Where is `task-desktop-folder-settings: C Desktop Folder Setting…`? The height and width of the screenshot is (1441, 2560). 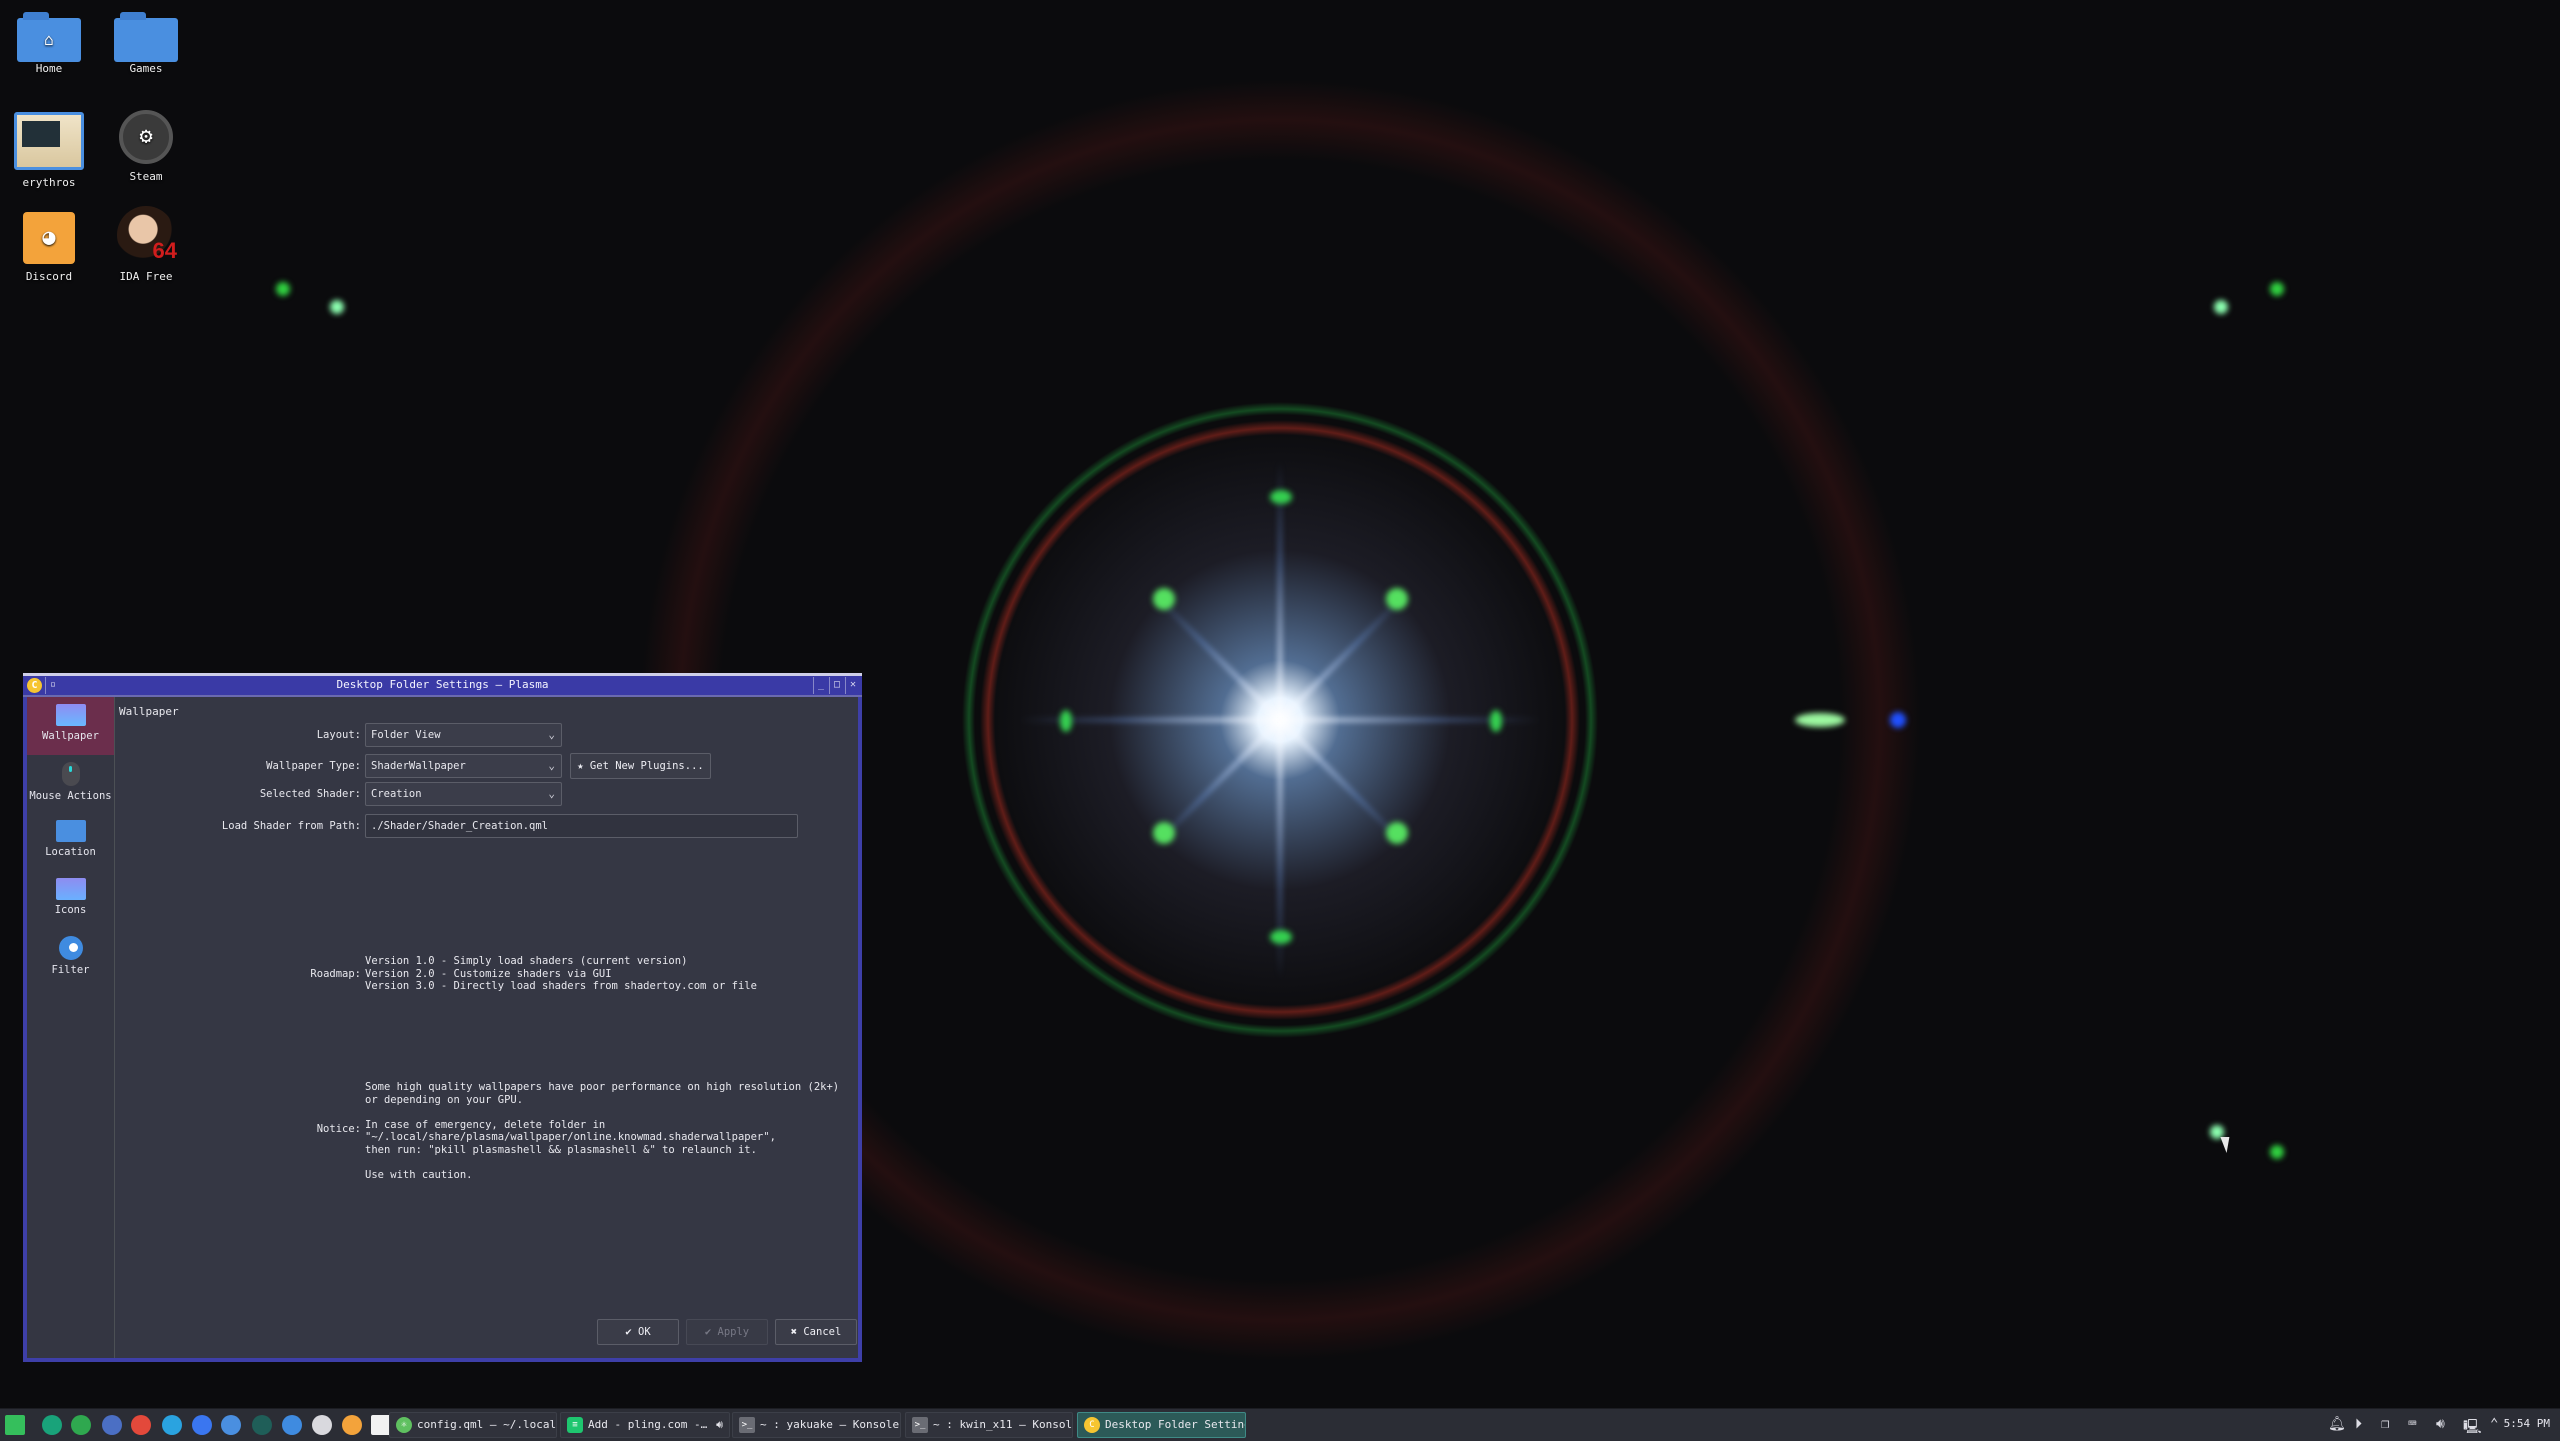
task-desktop-folder-settings: C Desktop Folder Setting… is located at coordinates (1161, 1425).